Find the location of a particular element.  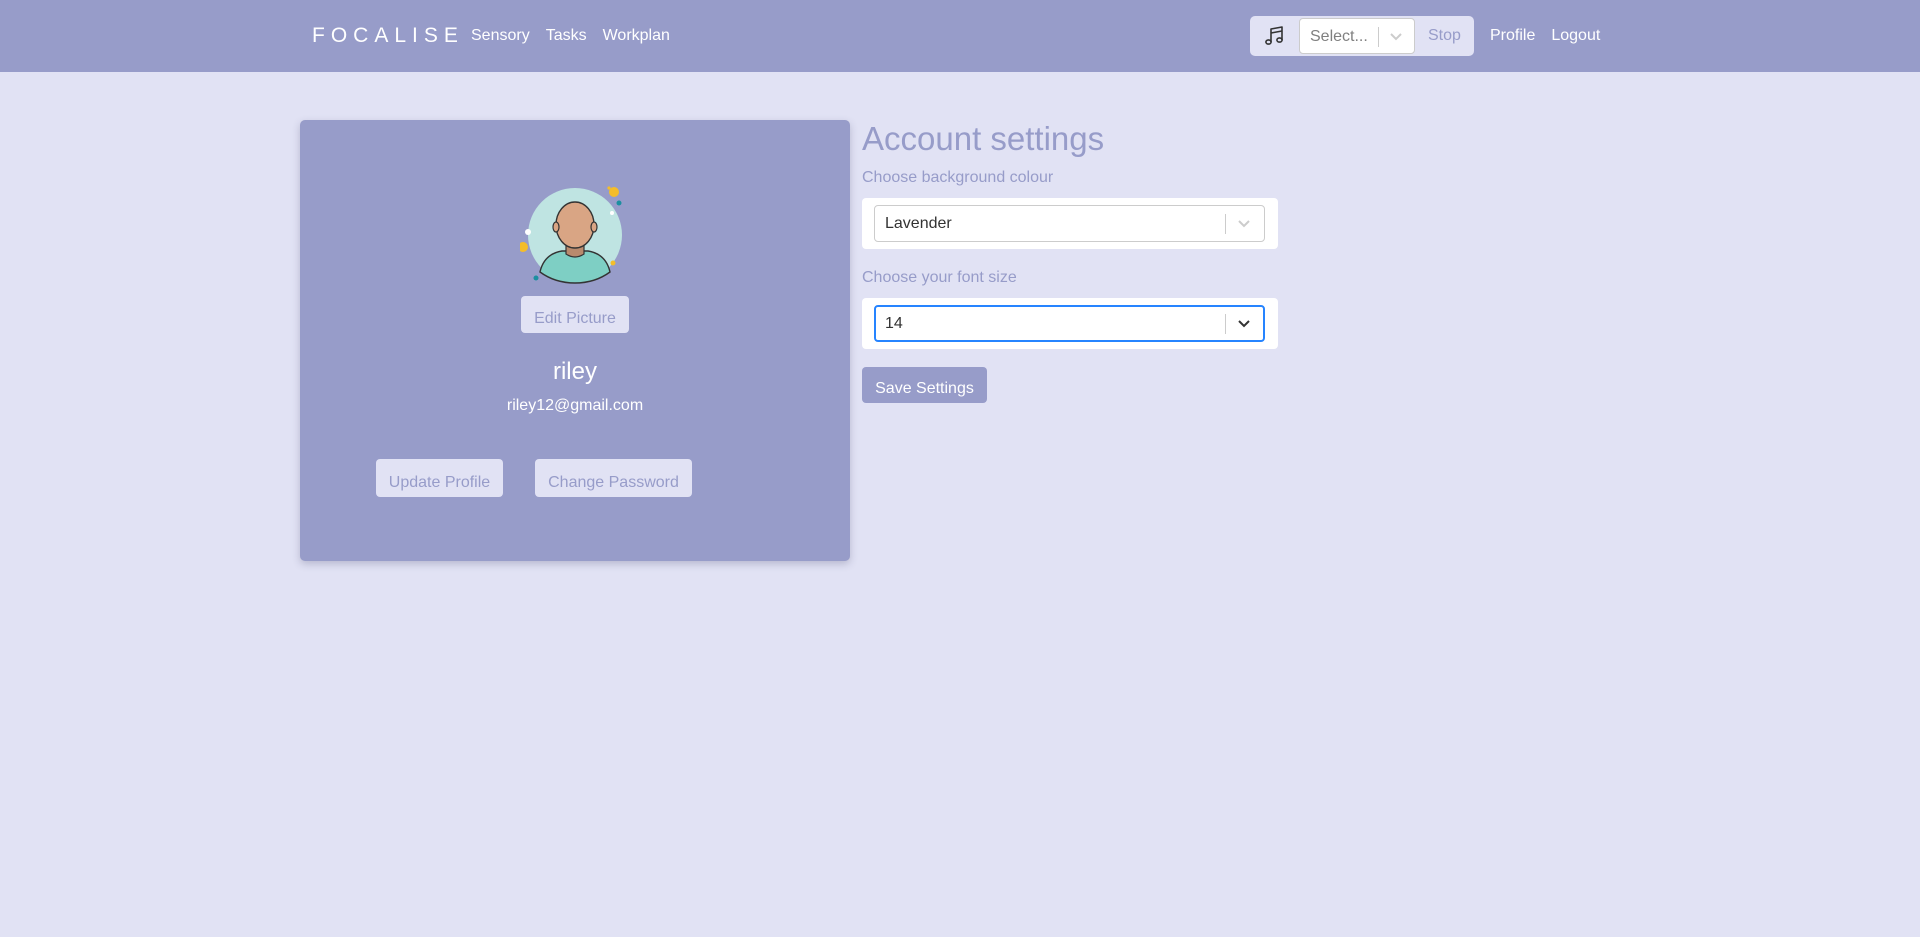

nav-links: Sensory Tasks Workplan is located at coordinates (570, 36).